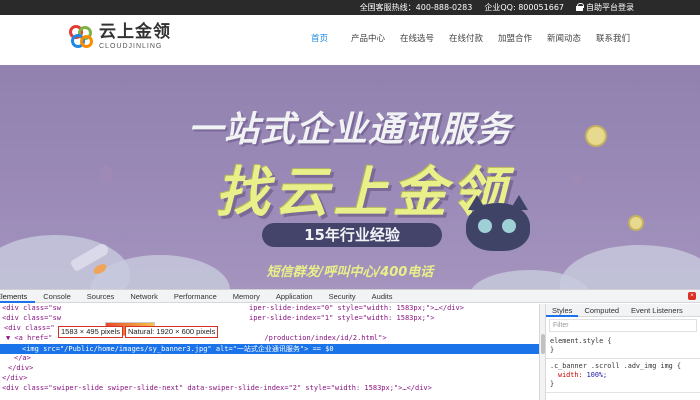 The height and width of the screenshot is (400, 700). I want to click on logo-chinese-name: 云上金领, so click(135, 32).